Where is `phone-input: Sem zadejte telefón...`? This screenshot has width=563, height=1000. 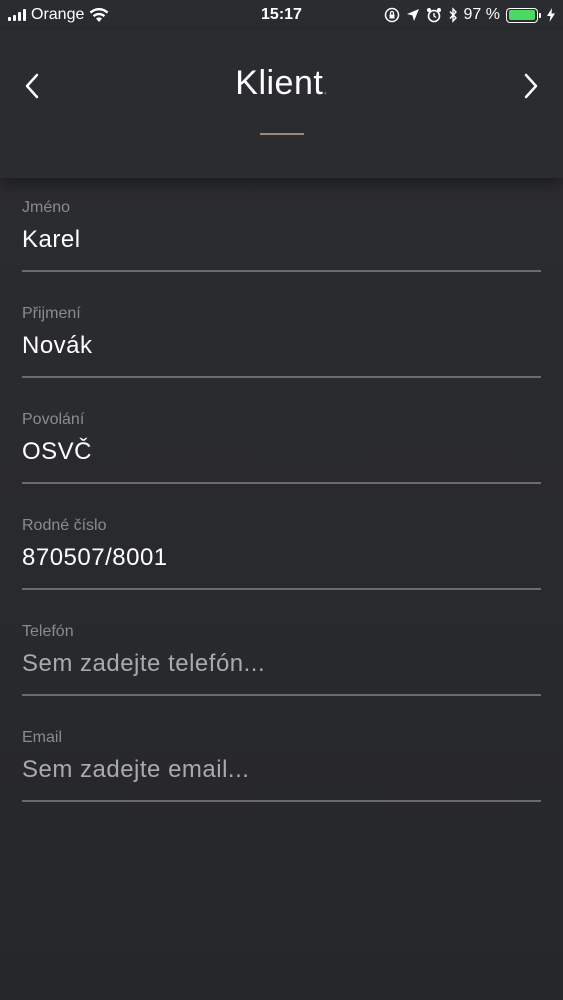 phone-input: Sem zadejte telefón... is located at coordinates (281, 664).